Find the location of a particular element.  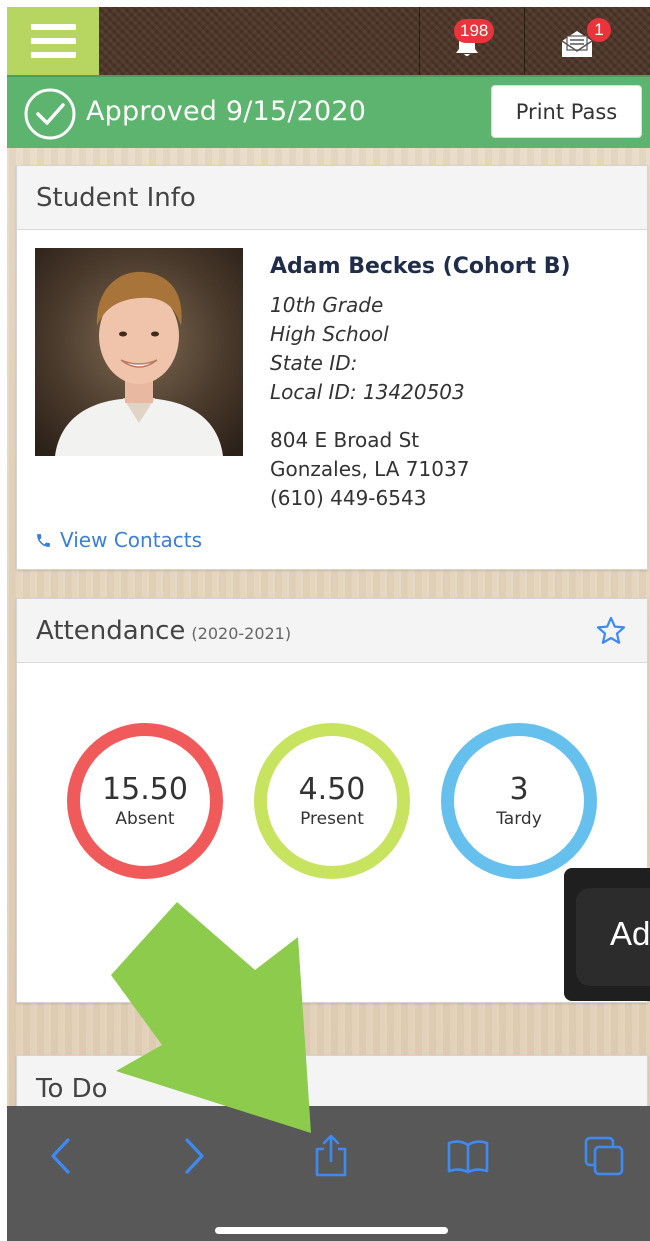

student-info-title: Student Info is located at coordinates (116, 198).